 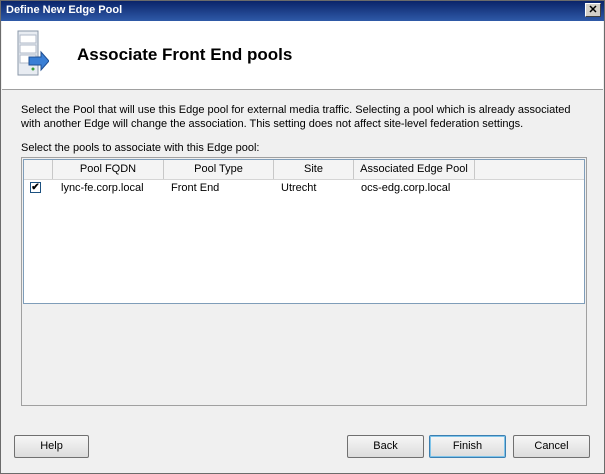 What do you see at coordinates (302, 55) in the screenshot?
I see `wizard-header: Associate Front End pools` at bounding box center [302, 55].